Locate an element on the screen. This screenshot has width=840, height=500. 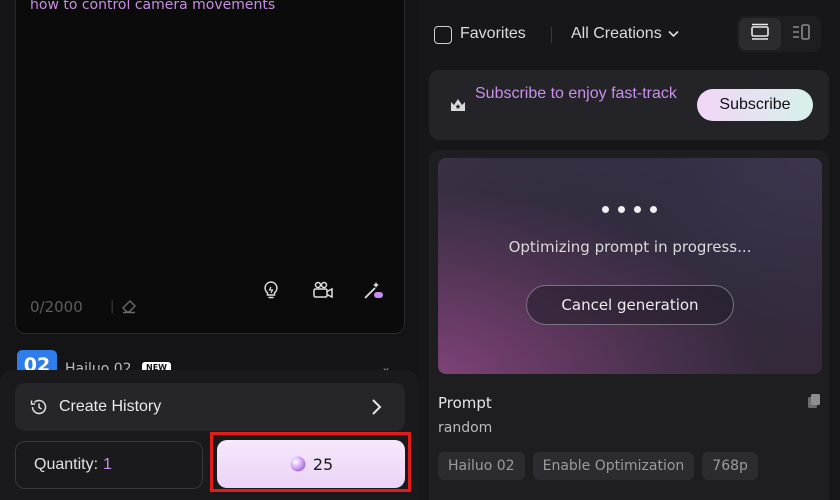
subscribe-banner: Subscribe to enjoy fast-track Subscribe is located at coordinates (629, 105).